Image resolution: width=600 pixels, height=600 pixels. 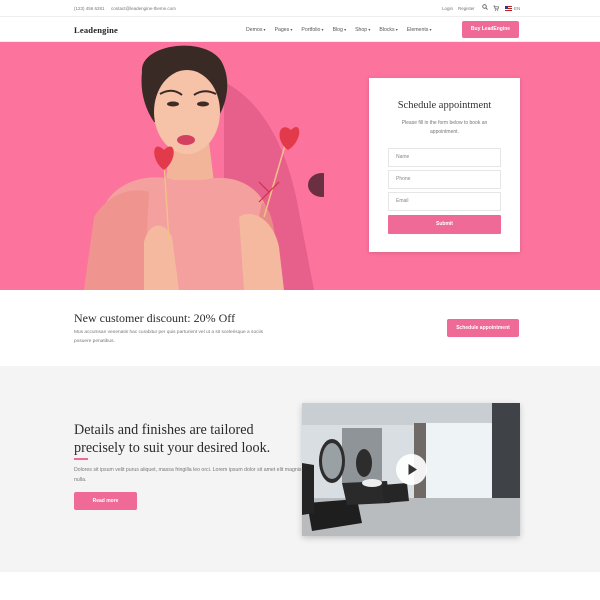 I want to click on register-link: Register, so click(x=466, y=8).